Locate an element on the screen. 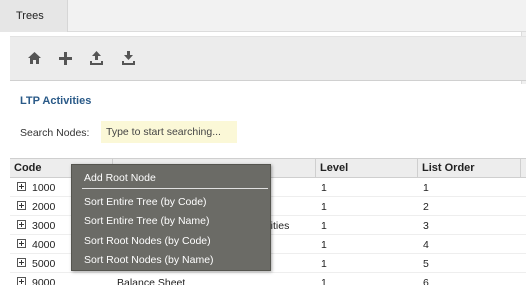  menu-item-sort-root-by-name: Sort Root Nodes (by Name) is located at coordinates (149, 260).